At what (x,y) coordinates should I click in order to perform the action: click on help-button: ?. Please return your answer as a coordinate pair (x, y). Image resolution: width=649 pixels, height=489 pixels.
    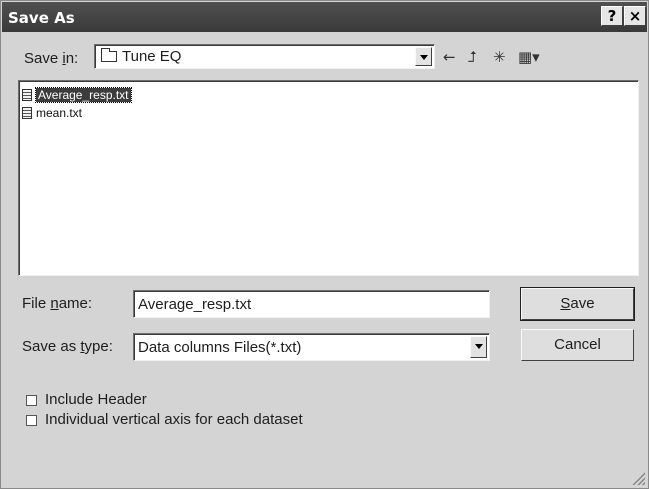
    Looking at the image, I should click on (612, 16).